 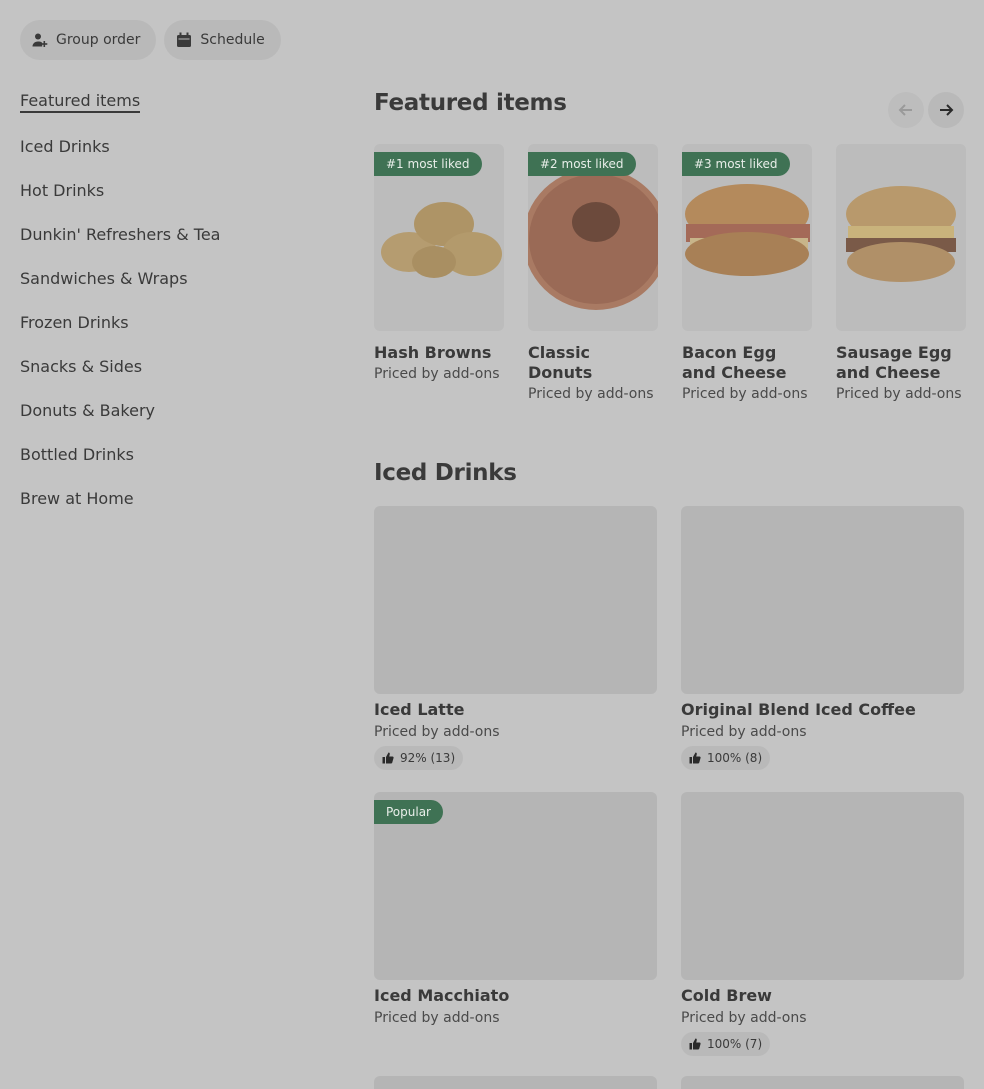 What do you see at coordinates (445, 473) in the screenshot?
I see `iced-drinks-section-title: Iced Drinks` at bounding box center [445, 473].